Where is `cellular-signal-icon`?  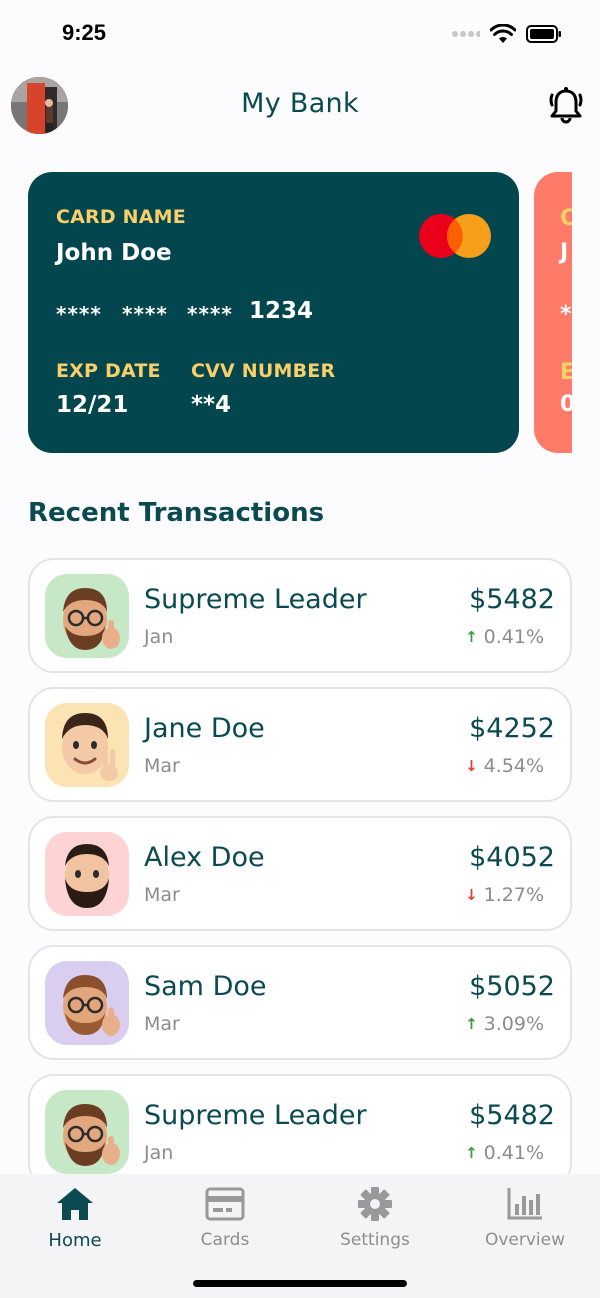 cellular-signal-icon is located at coordinates (466, 34).